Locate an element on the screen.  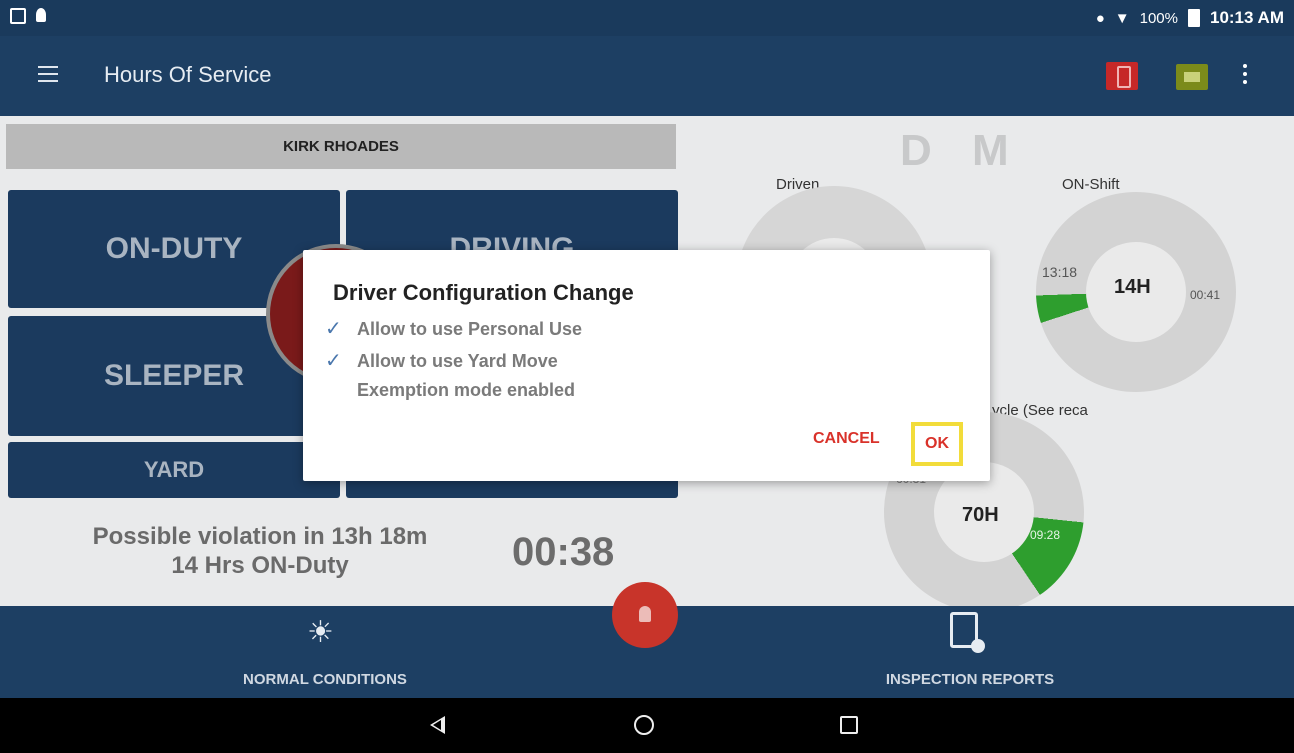
recent-apps-icon is located at coordinates (849, 725).